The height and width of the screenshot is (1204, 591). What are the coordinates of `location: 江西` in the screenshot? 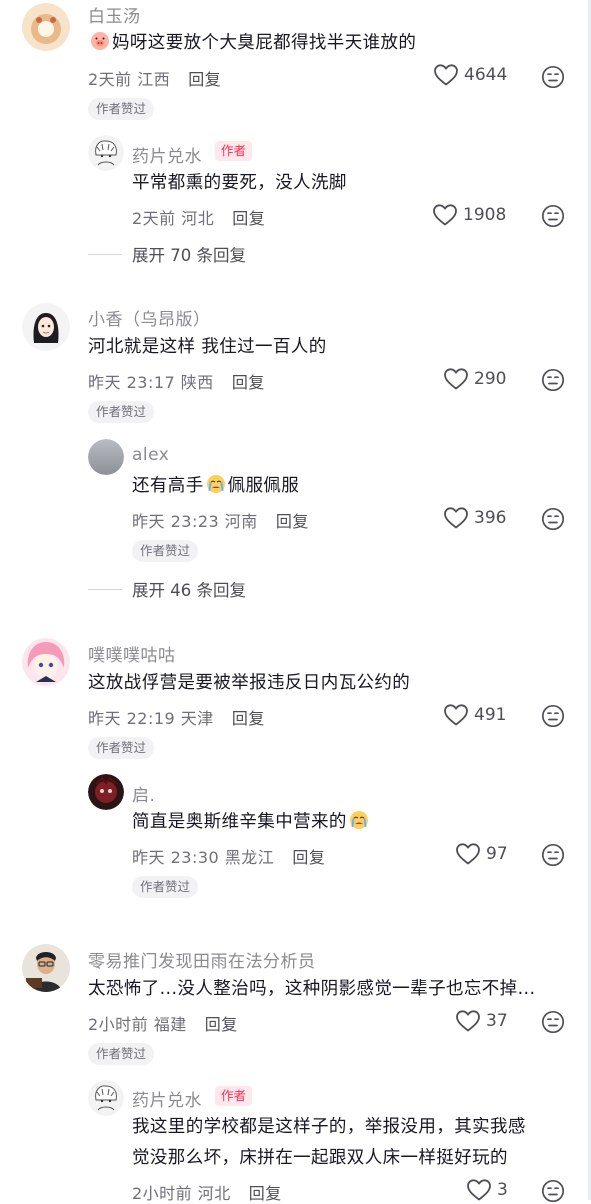 It's located at (154, 79).